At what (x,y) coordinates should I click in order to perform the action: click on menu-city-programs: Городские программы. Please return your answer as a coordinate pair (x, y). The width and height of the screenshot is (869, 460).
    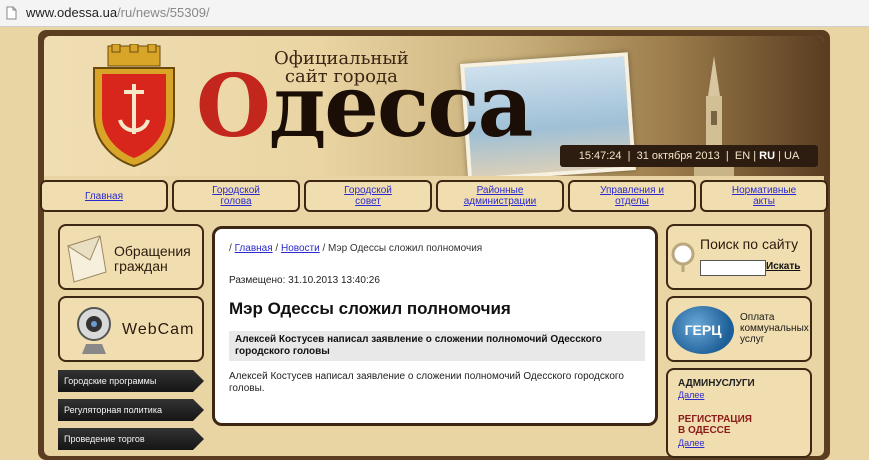
    Looking at the image, I should click on (131, 381).